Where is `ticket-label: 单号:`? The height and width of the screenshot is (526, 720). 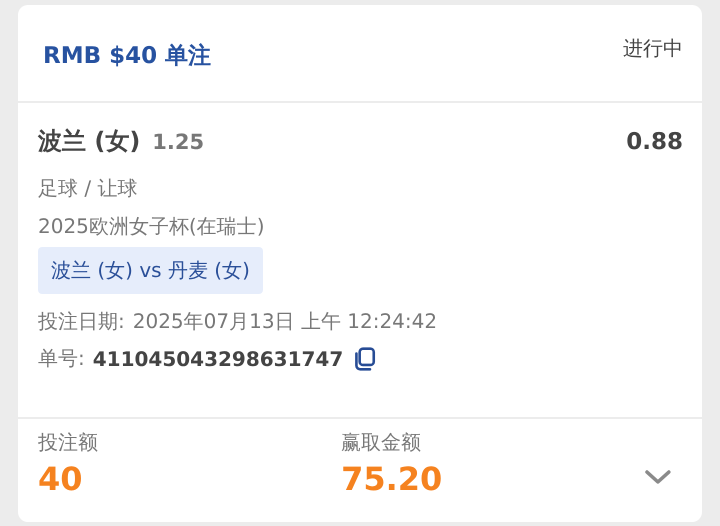
ticket-label: 单号: is located at coordinates (61, 358).